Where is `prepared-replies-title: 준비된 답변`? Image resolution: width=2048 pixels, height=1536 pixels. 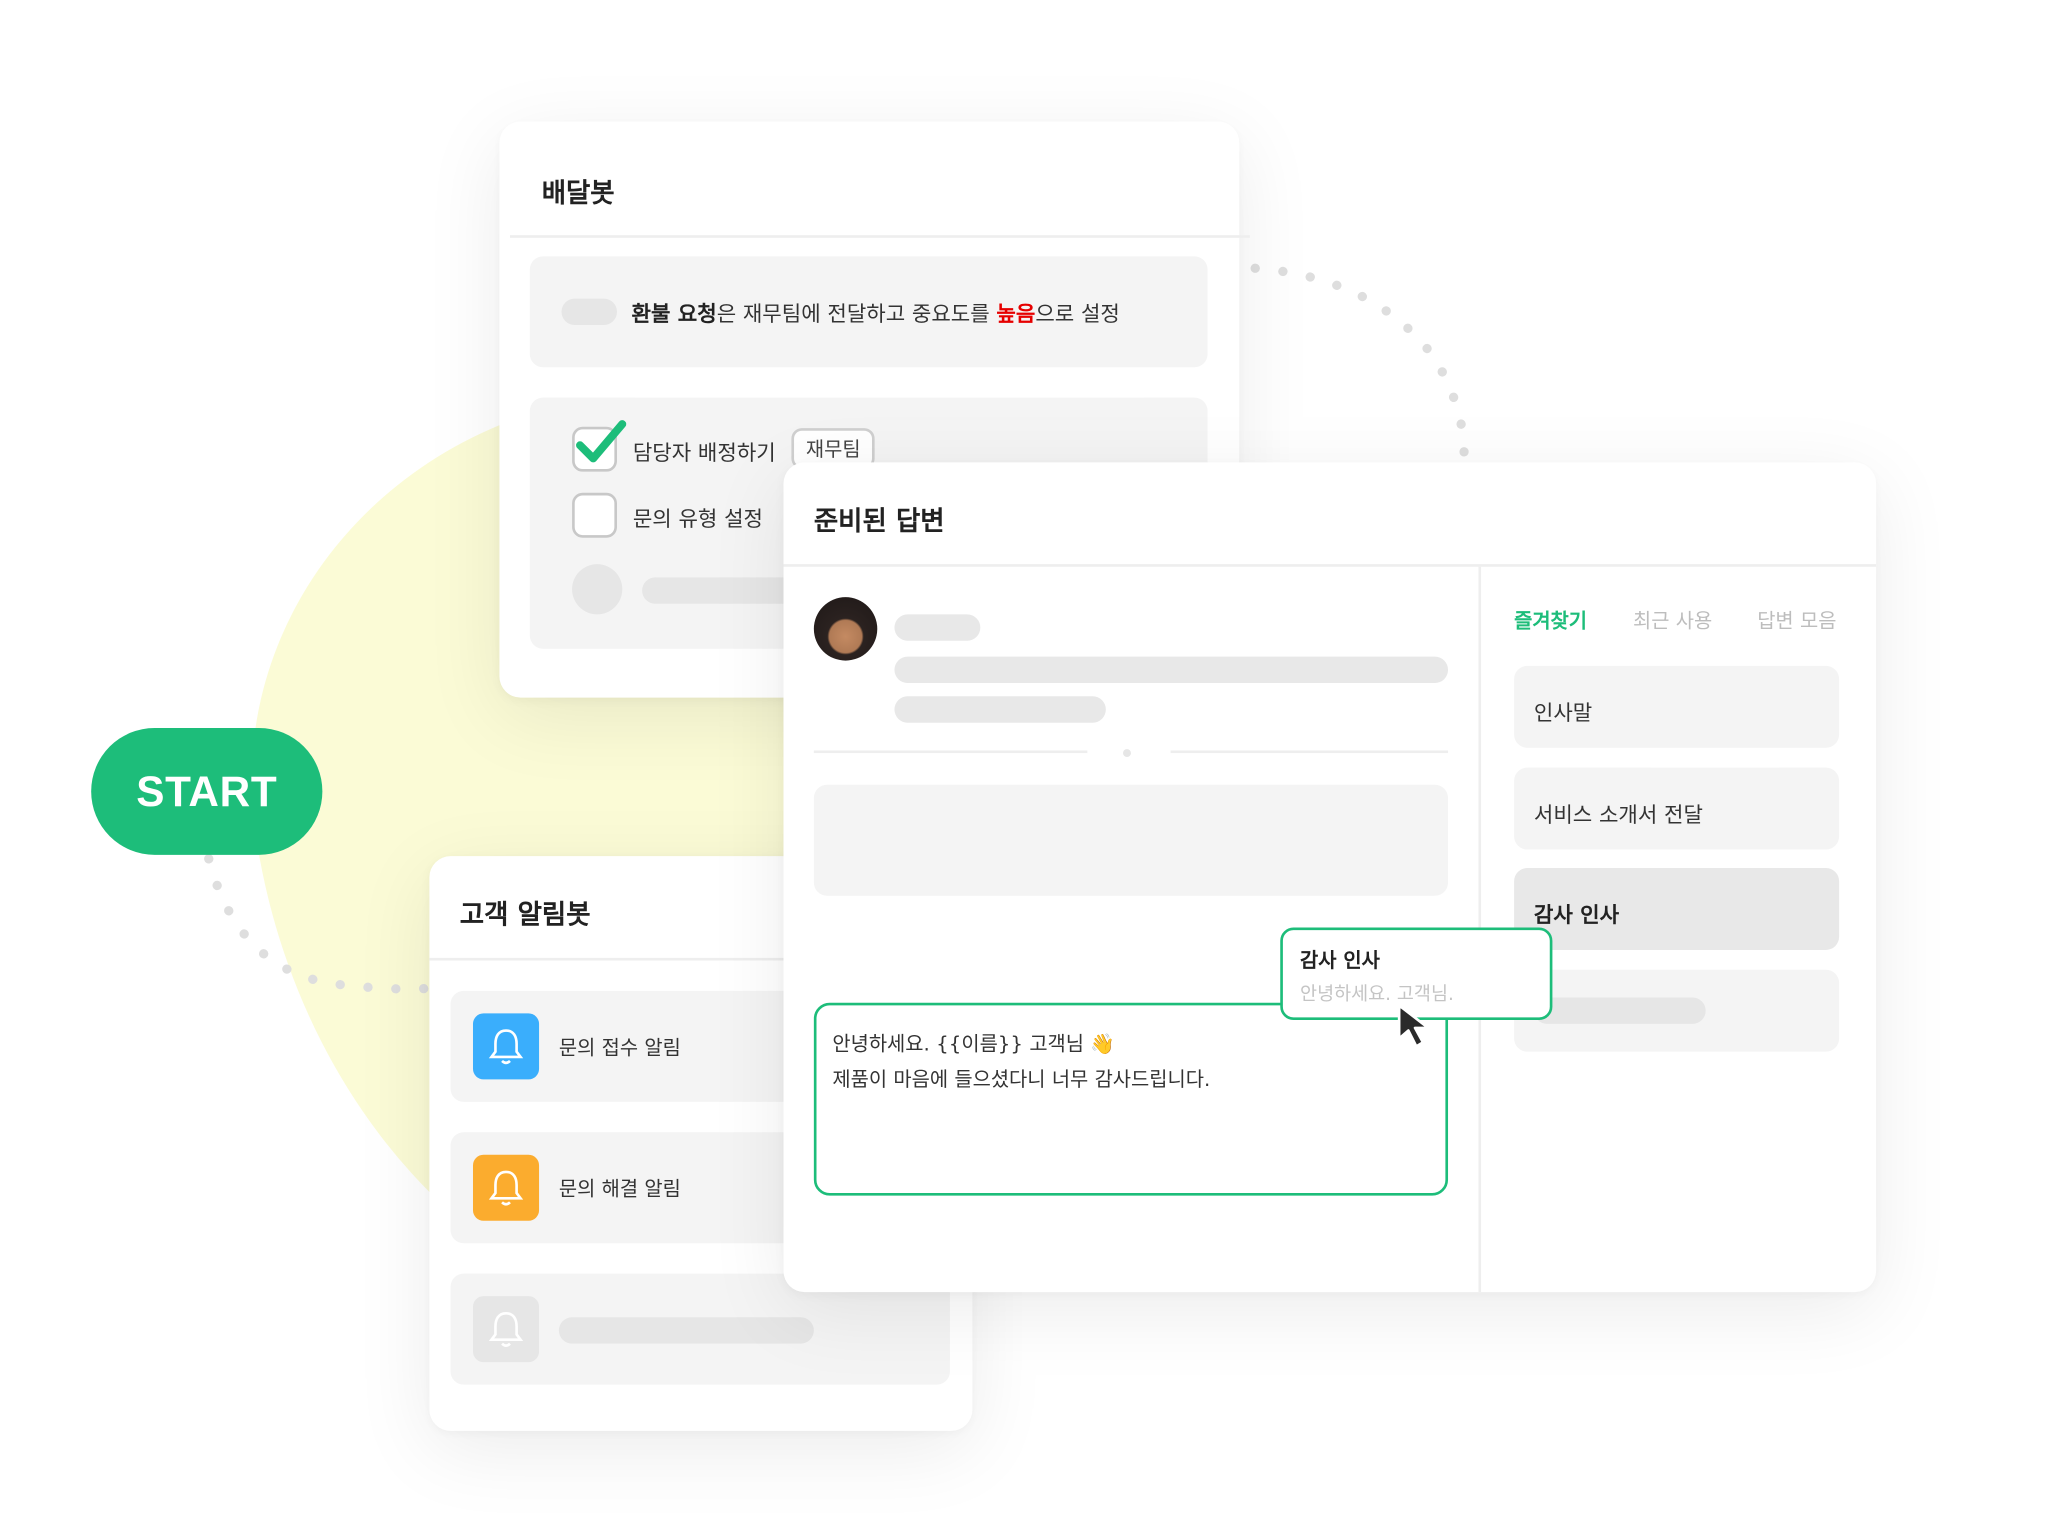
prepared-replies-title: 준비된 답변 is located at coordinates (879, 520).